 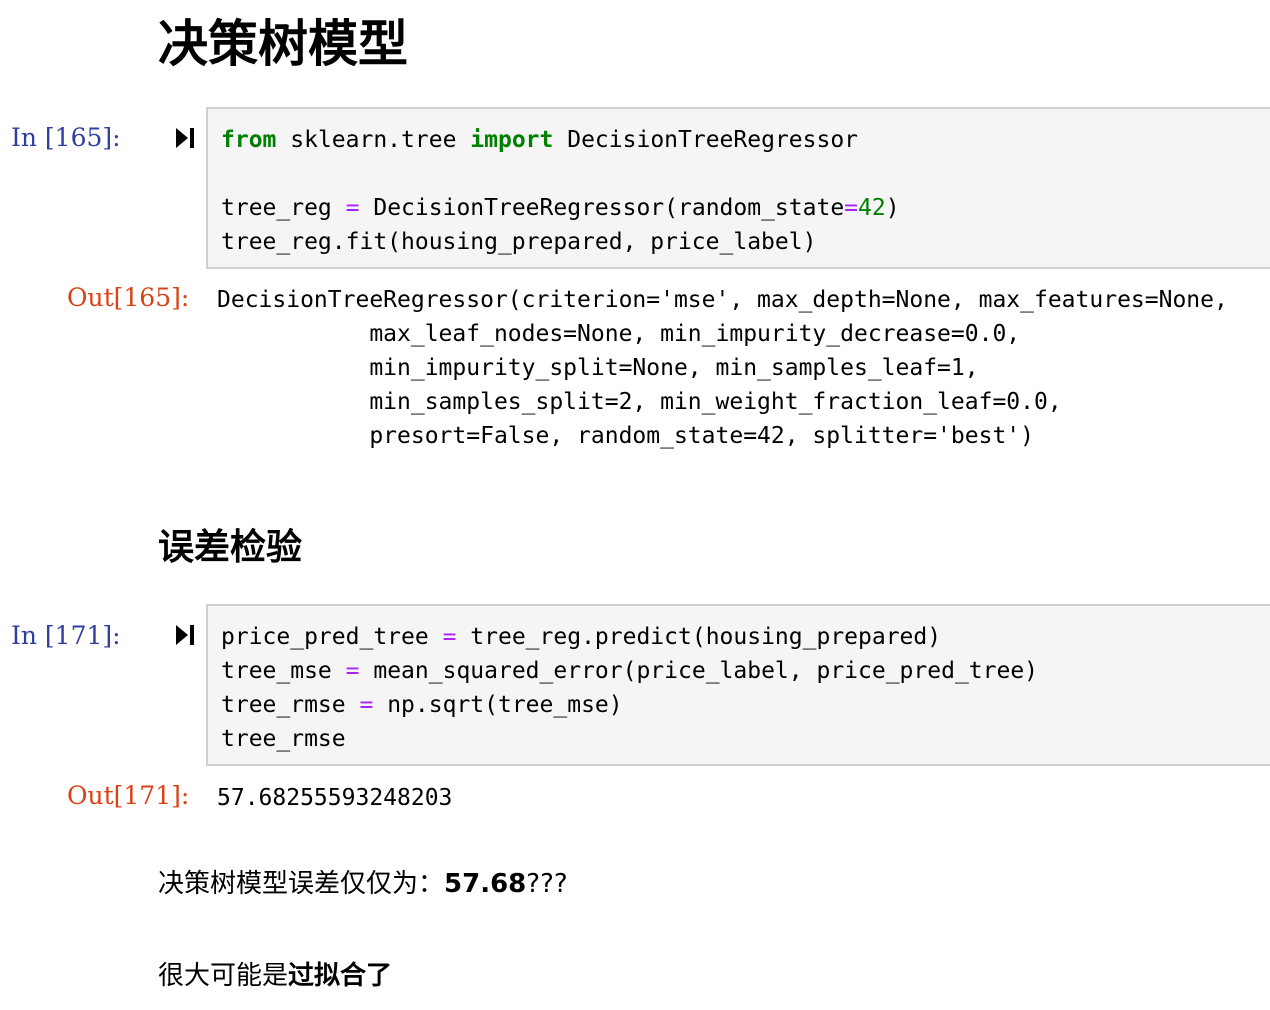 What do you see at coordinates (335, 798) in the screenshot?
I see `cell-output-value: 57.68255593248203` at bounding box center [335, 798].